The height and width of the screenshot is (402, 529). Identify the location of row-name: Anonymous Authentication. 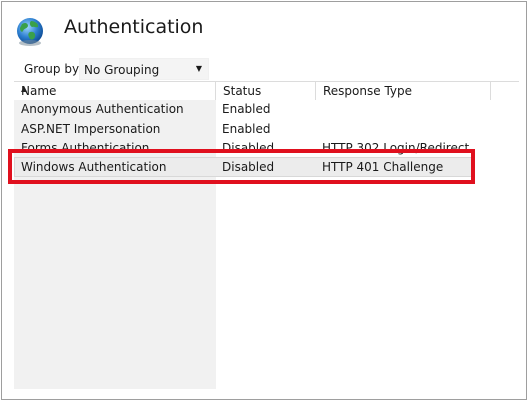
(102, 109).